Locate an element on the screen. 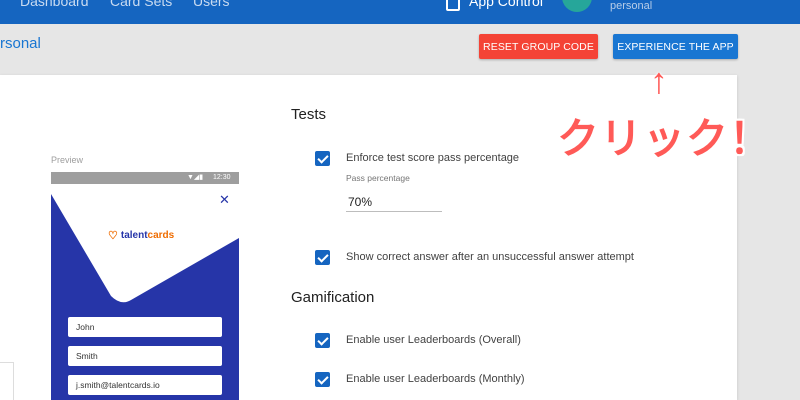 The image size is (800, 400). pass-percentage-input is located at coordinates (394, 202).